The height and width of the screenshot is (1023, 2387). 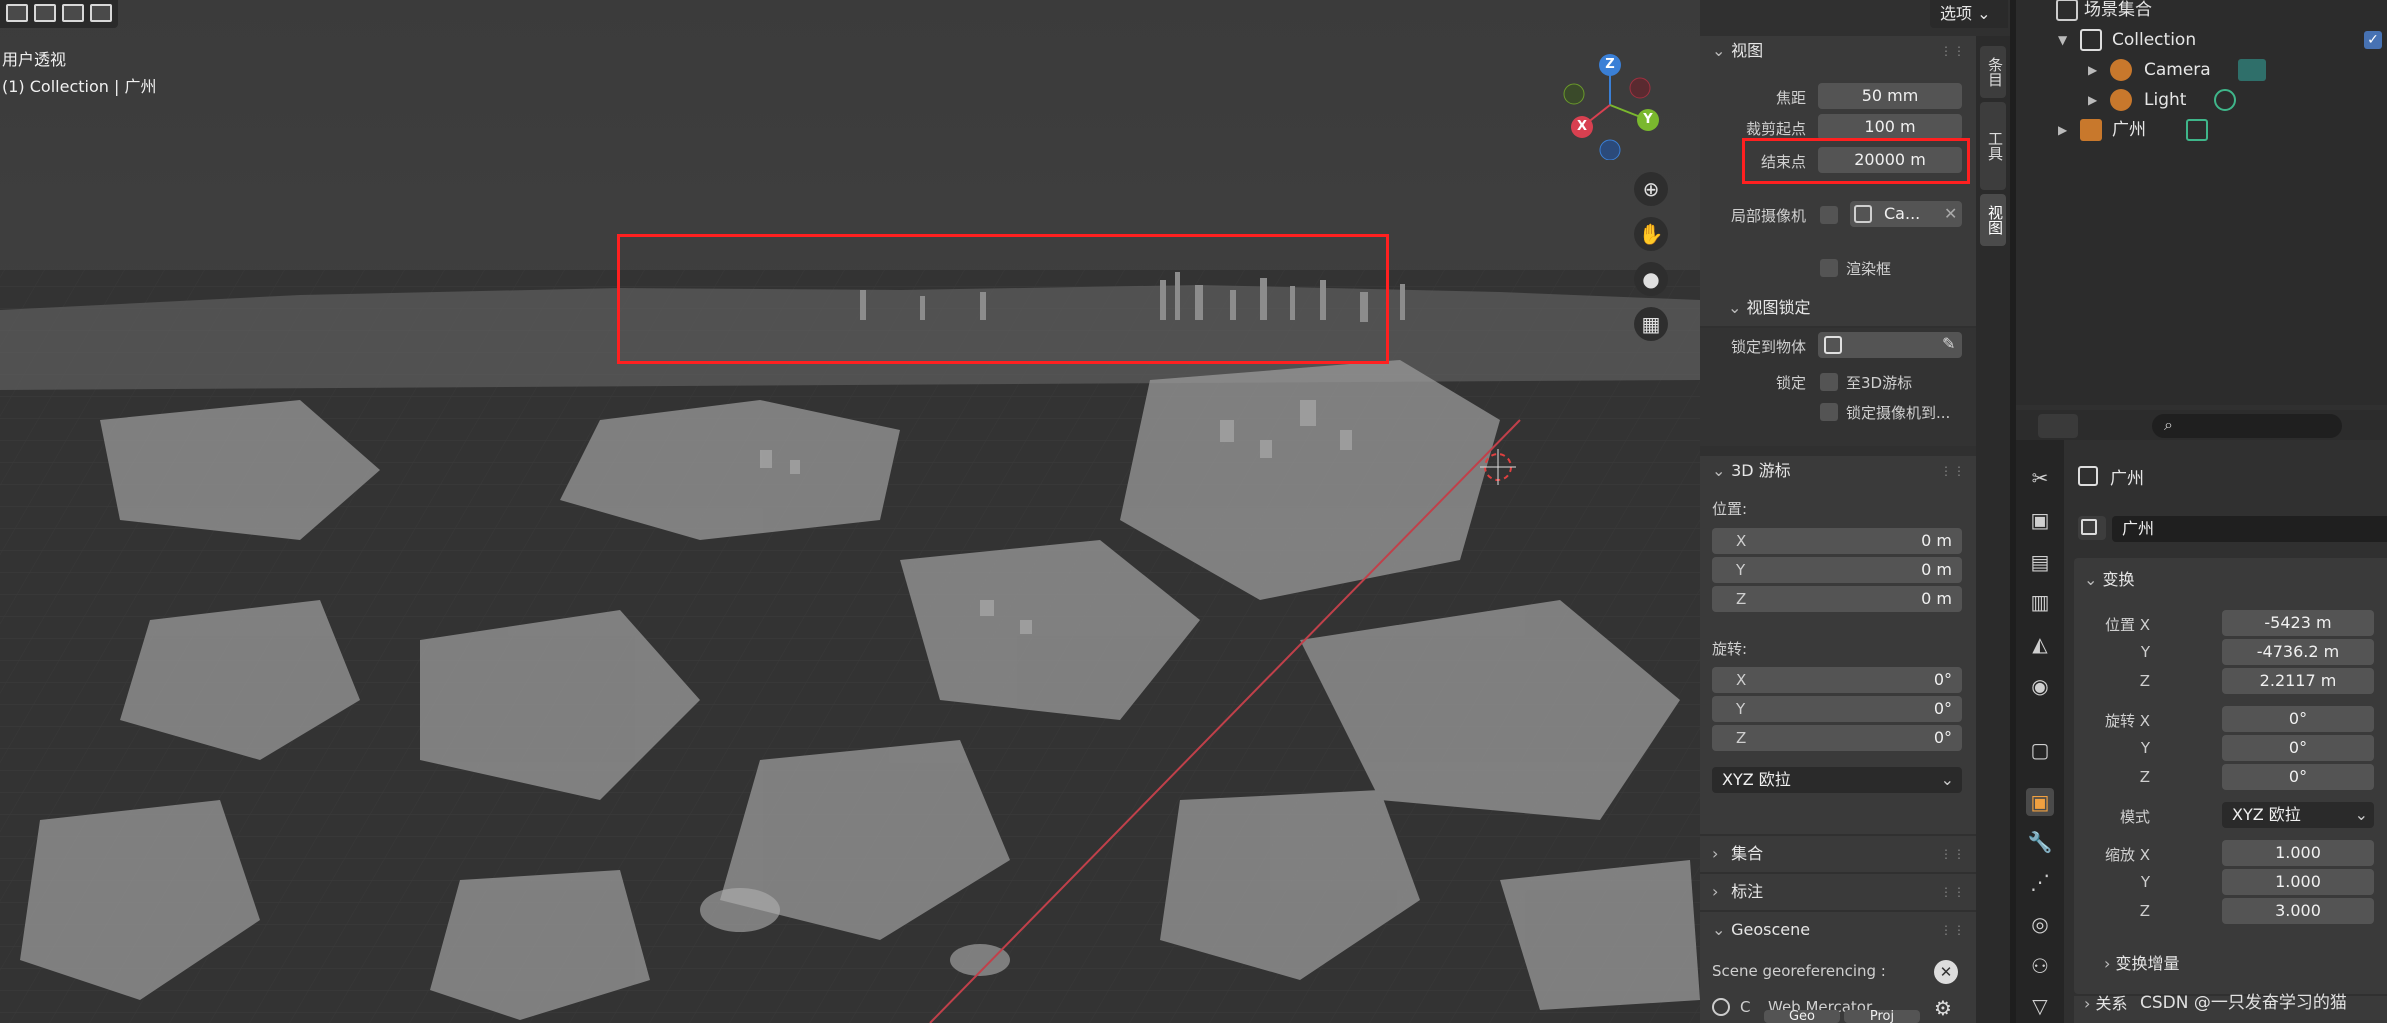 What do you see at coordinates (2201, 12) in the screenshot?
I see `outliner-row-scene-collection: 场景集合` at bounding box center [2201, 12].